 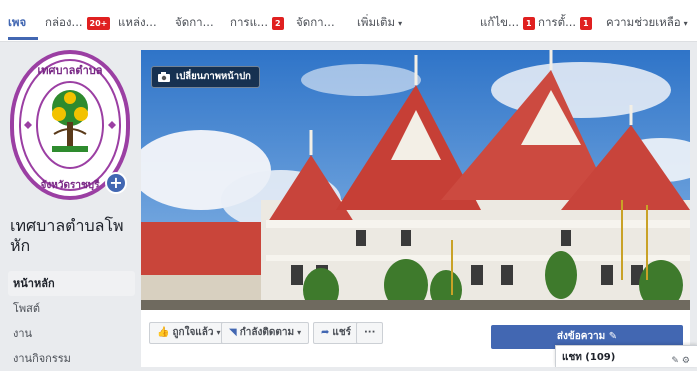 I want to click on nav-edit-page-info: แก้ไข... 1, so click(x=507, y=23).